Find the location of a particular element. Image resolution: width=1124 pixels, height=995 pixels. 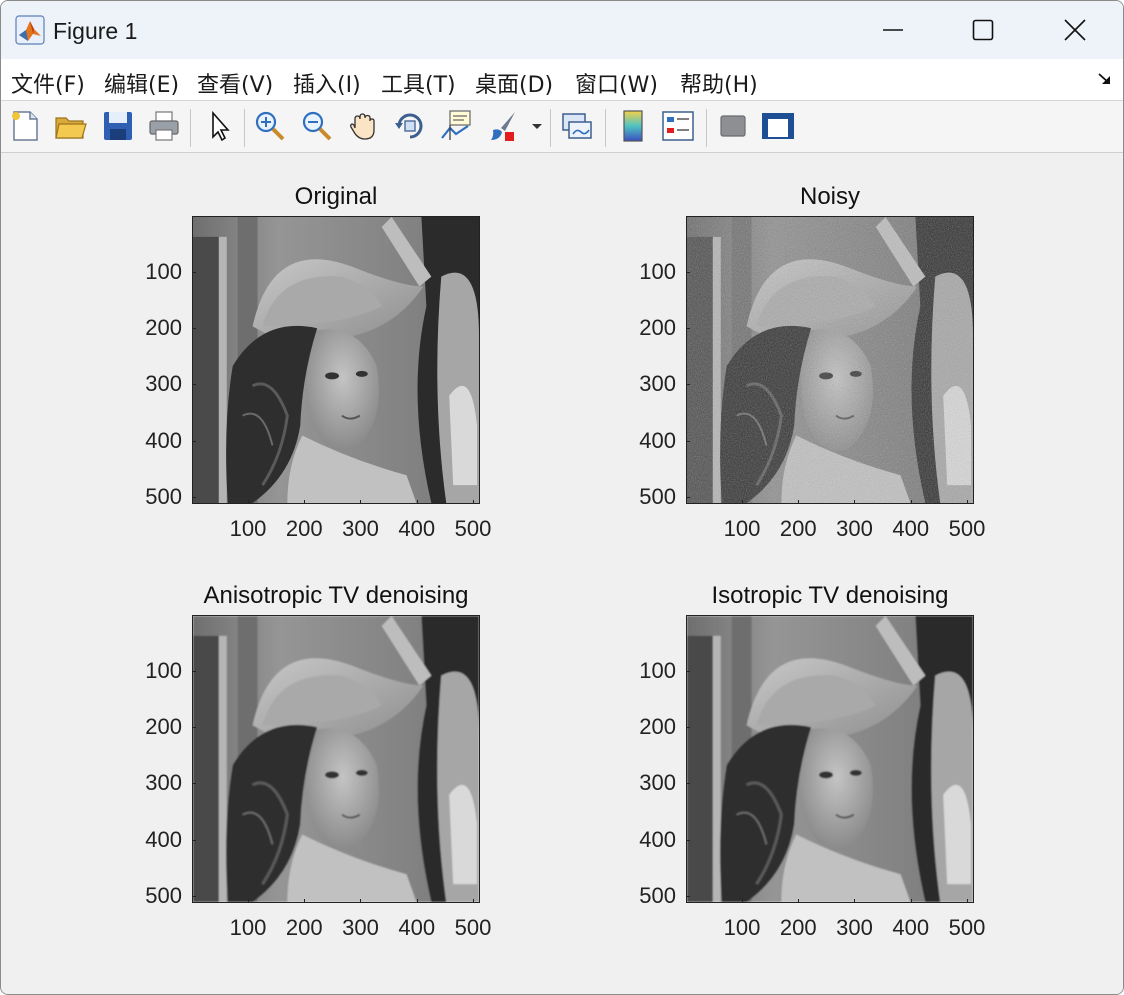

menu-insert: 插入(I) is located at coordinates (327, 83).